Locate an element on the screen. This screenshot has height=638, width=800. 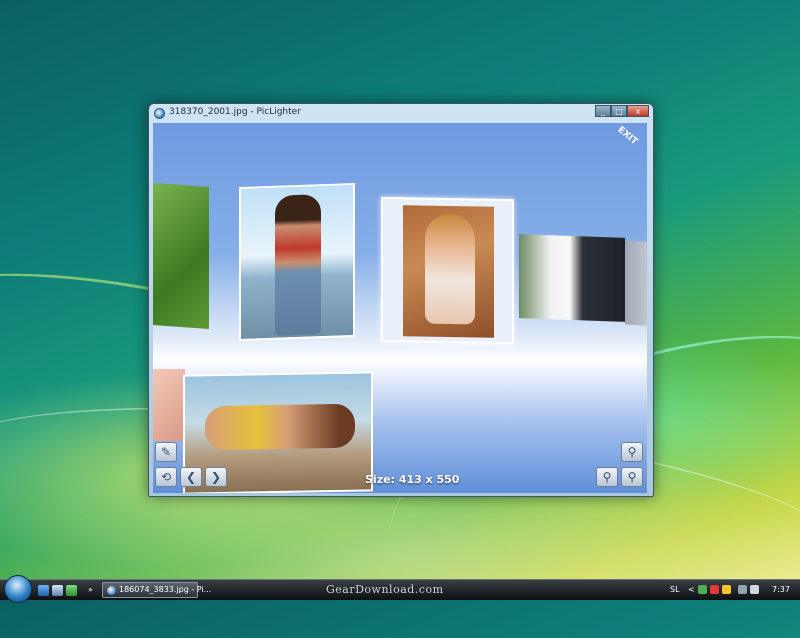
close-button: x is located at coordinates (638, 111).